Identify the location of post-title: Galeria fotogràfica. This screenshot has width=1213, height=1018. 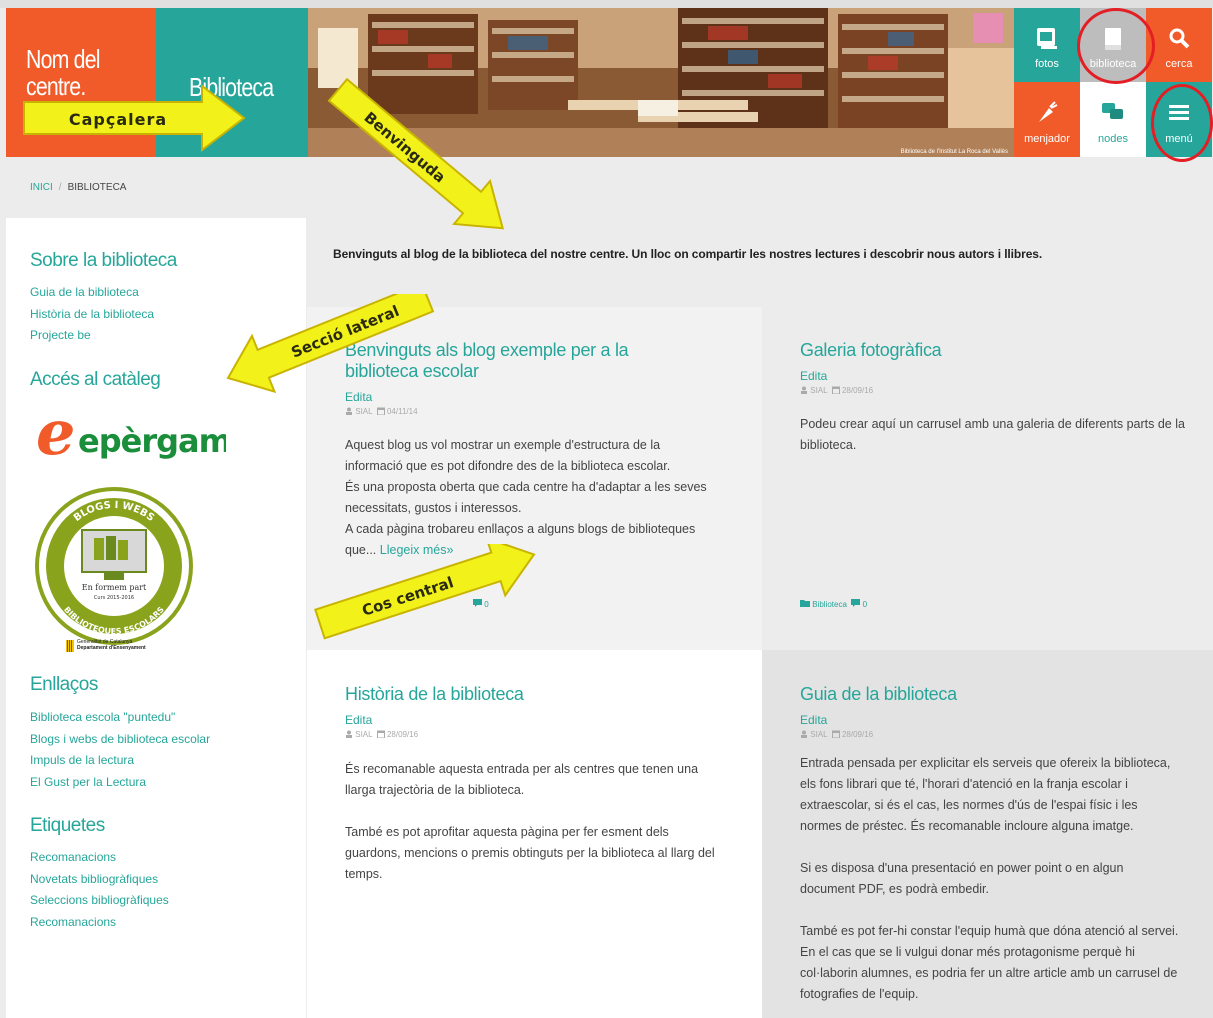
(990, 350).